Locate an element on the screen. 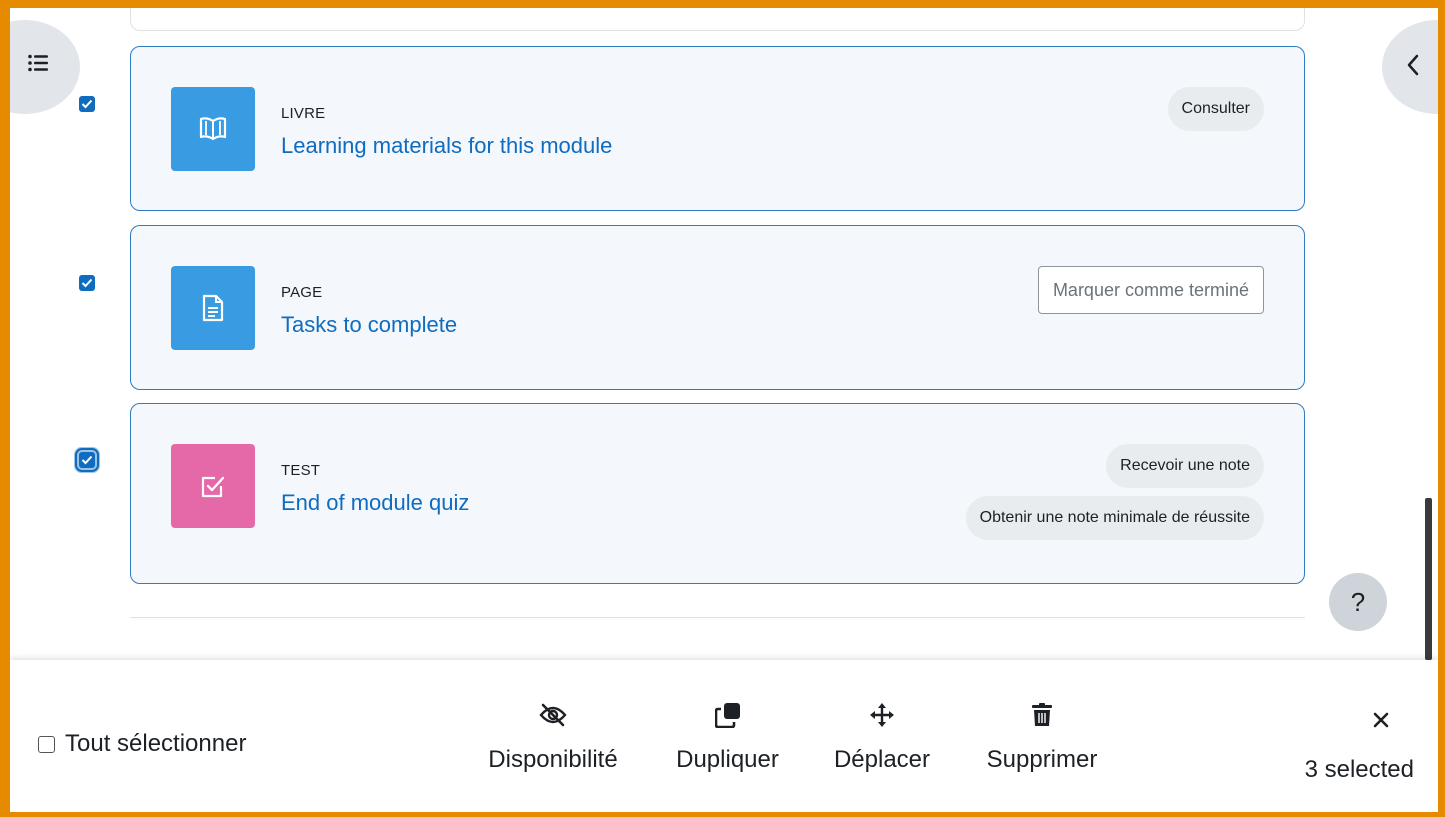 The image size is (1445, 817). availability-label: Disponibilité is located at coordinates (553, 759).